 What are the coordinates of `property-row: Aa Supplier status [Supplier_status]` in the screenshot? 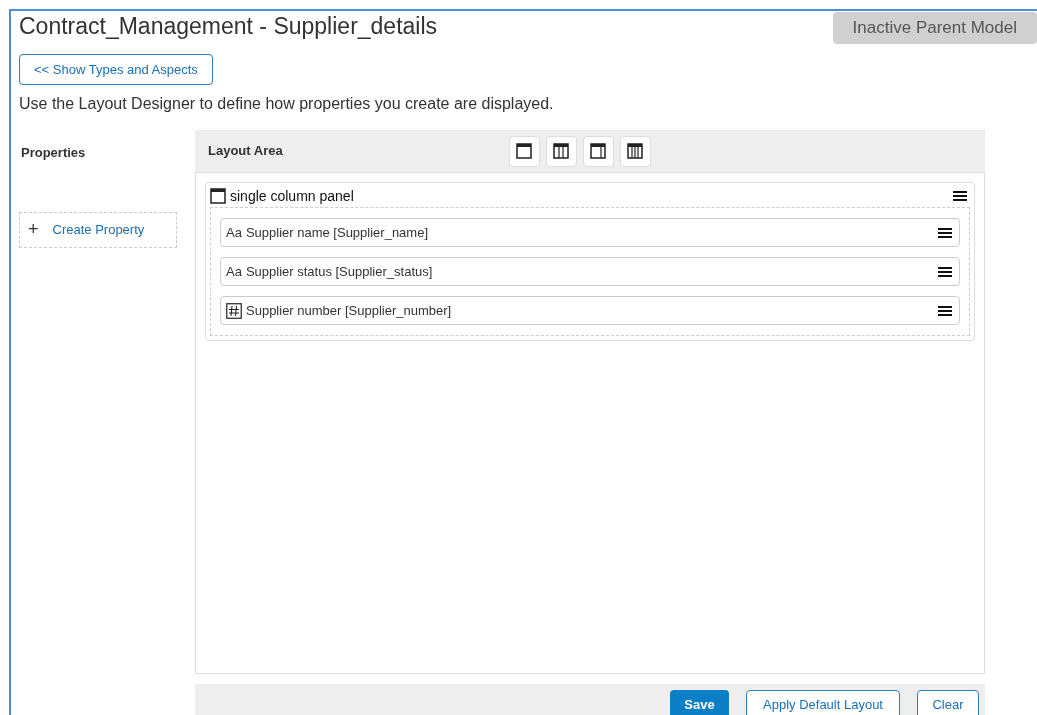 It's located at (590, 271).